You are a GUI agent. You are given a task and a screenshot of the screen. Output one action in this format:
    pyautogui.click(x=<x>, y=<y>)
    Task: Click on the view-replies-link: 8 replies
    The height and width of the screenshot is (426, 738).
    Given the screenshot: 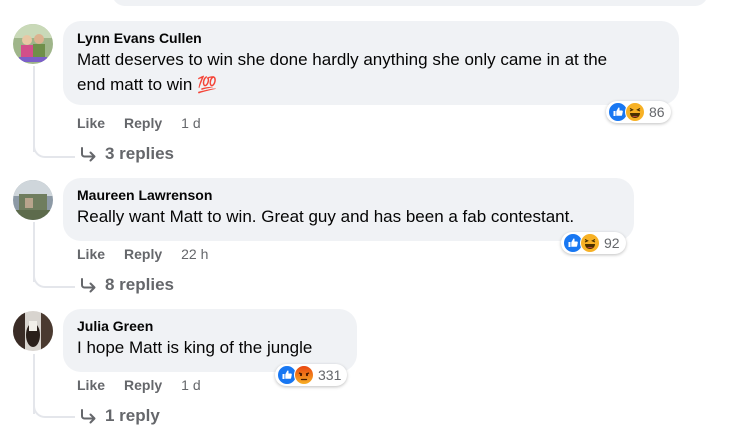 What is the action you would take?
    pyautogui.click(x=126, y=285)
    